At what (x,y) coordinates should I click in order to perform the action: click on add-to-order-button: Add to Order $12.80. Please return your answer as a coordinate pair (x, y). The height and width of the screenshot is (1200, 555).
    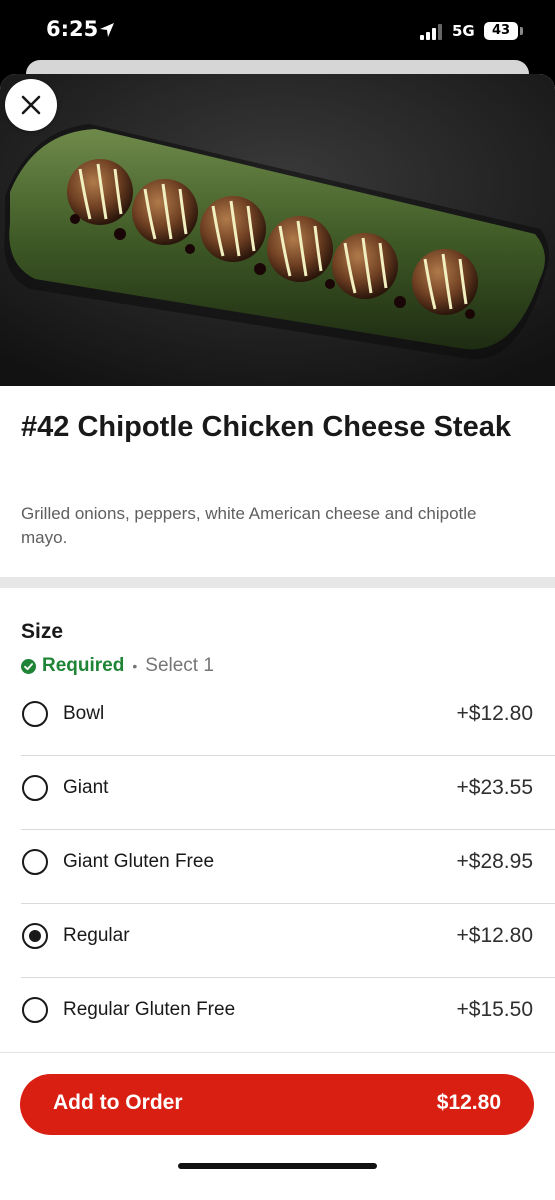
    Looking at the image, I should click on (277, 1104).